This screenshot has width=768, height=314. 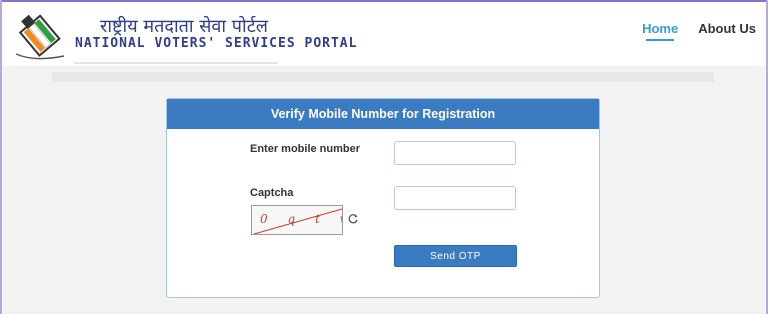 I want to click on mobile-number-label: Enter mobile number, so click(x=305, y=149).